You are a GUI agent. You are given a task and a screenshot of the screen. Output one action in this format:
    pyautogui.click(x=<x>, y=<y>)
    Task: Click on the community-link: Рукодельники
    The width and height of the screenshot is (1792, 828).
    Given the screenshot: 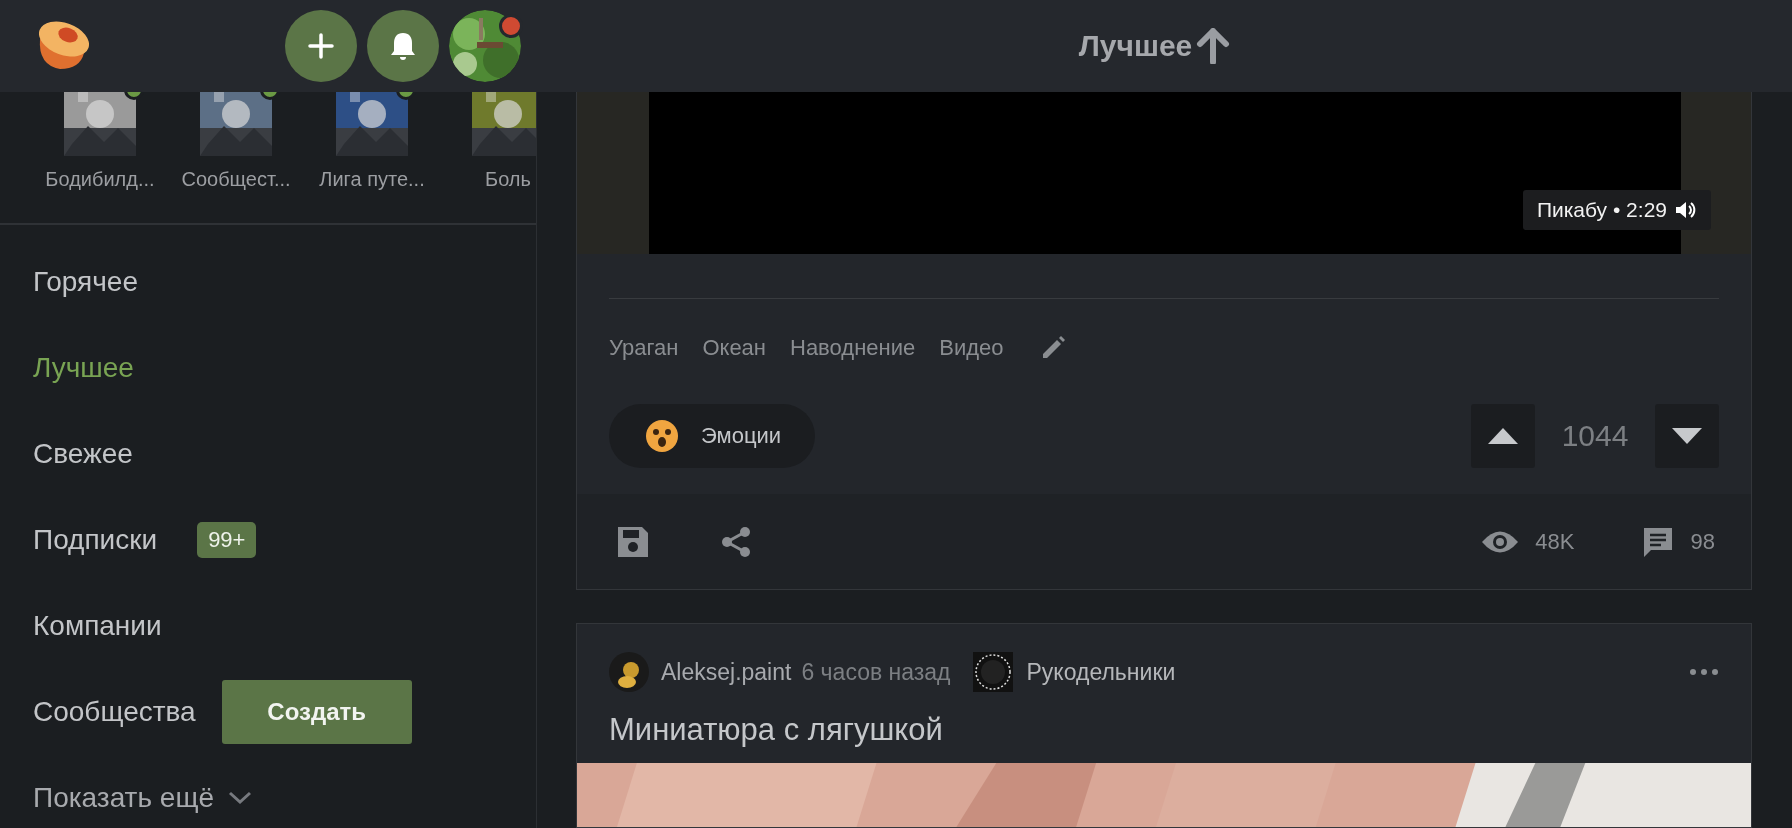 What is the action you would take?
    pyautogui.click(x=1101, y=672)
    